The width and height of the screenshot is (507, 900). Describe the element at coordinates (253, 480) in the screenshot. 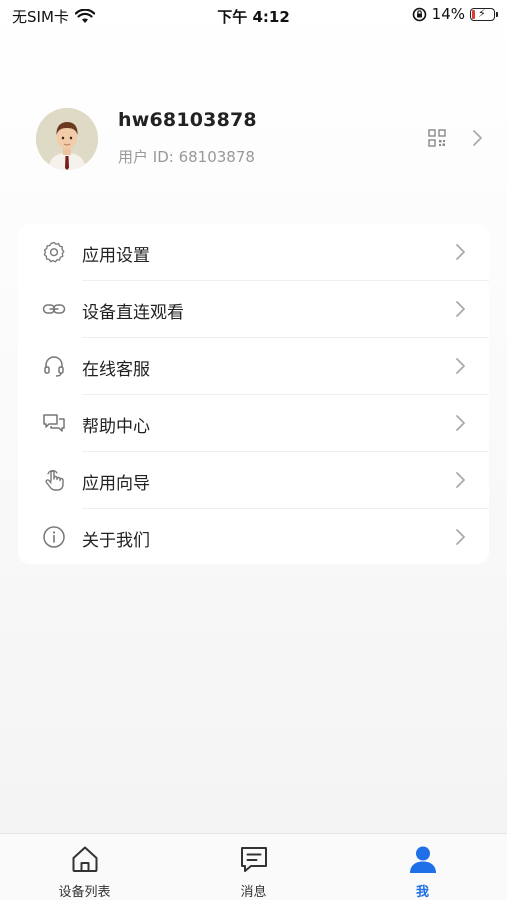

I see `menu-item-app-guide: 应用向导` at that location.